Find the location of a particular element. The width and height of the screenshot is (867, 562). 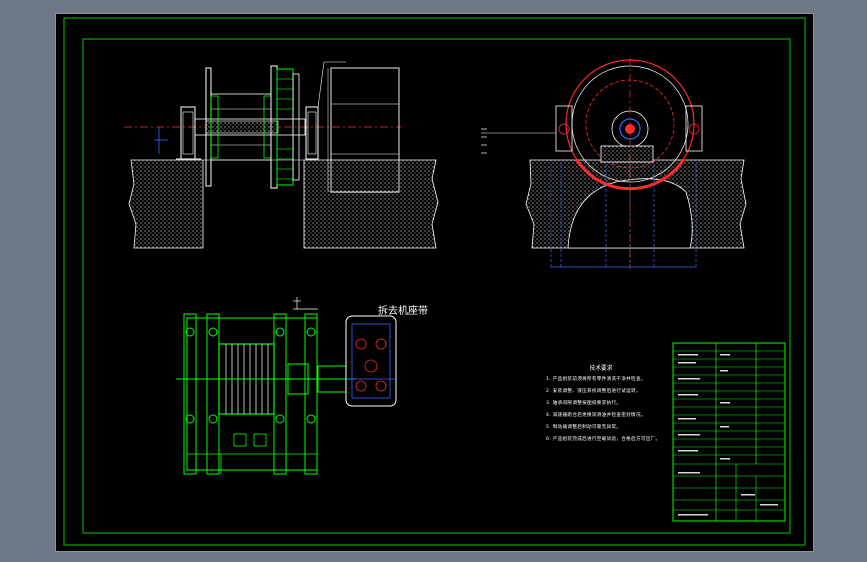

side-view is located at coordinates (614, 163).